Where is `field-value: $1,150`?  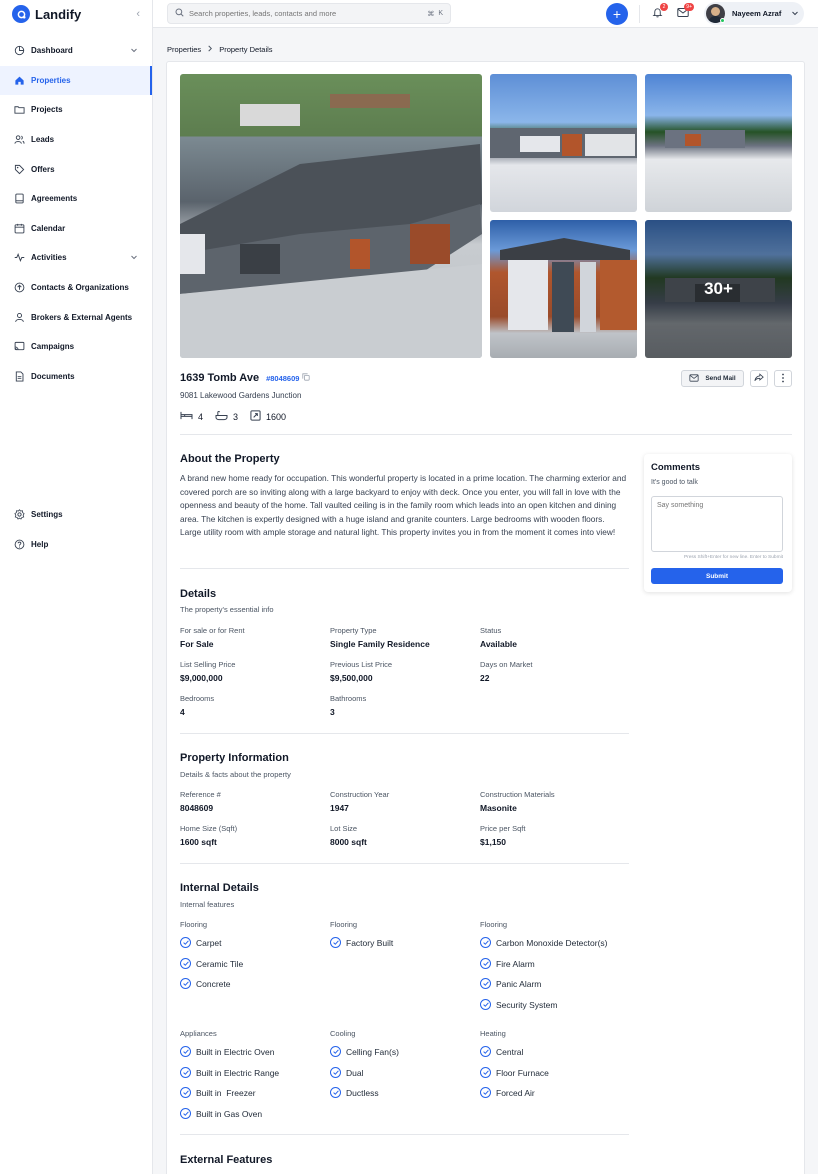 field-value: $1,150 is located at coordinates (493, 842).